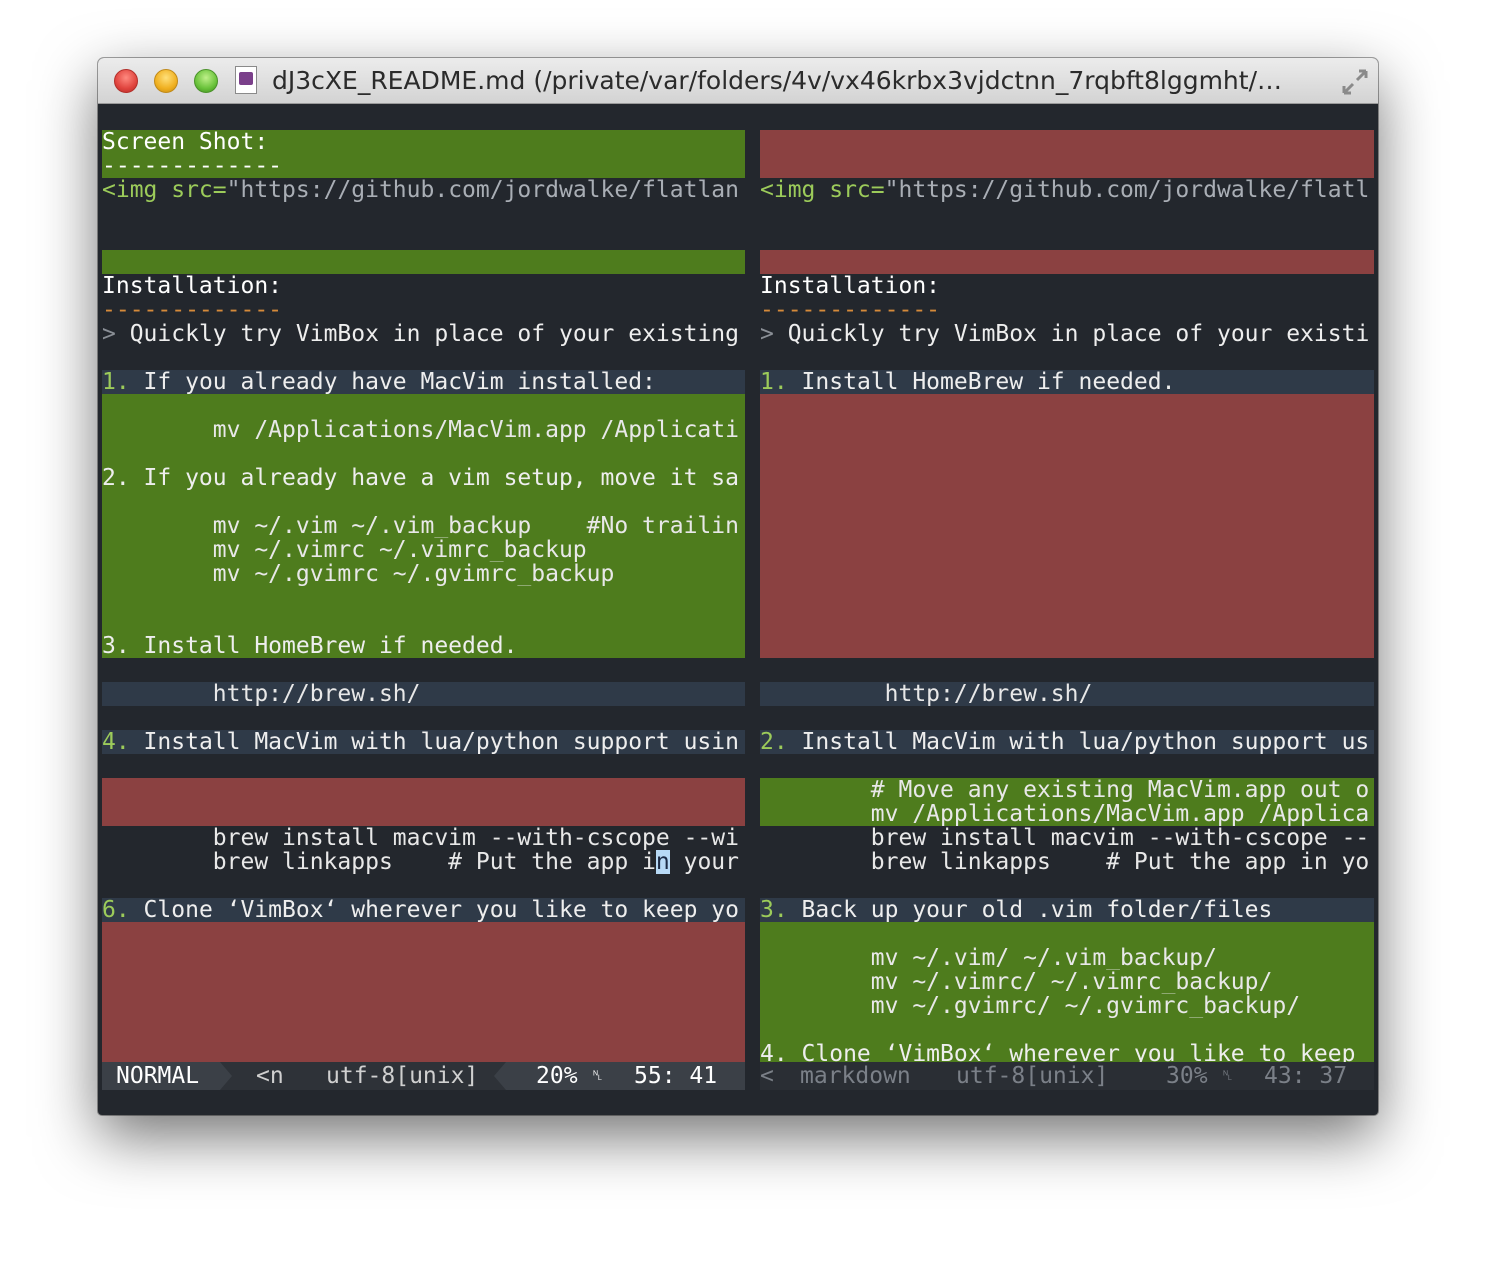 This screenshot has height=1285, width=1488. What do you see at coordinates (126, 81) in the screenshot?
I see `close-button` at bounding box center [126, 81].